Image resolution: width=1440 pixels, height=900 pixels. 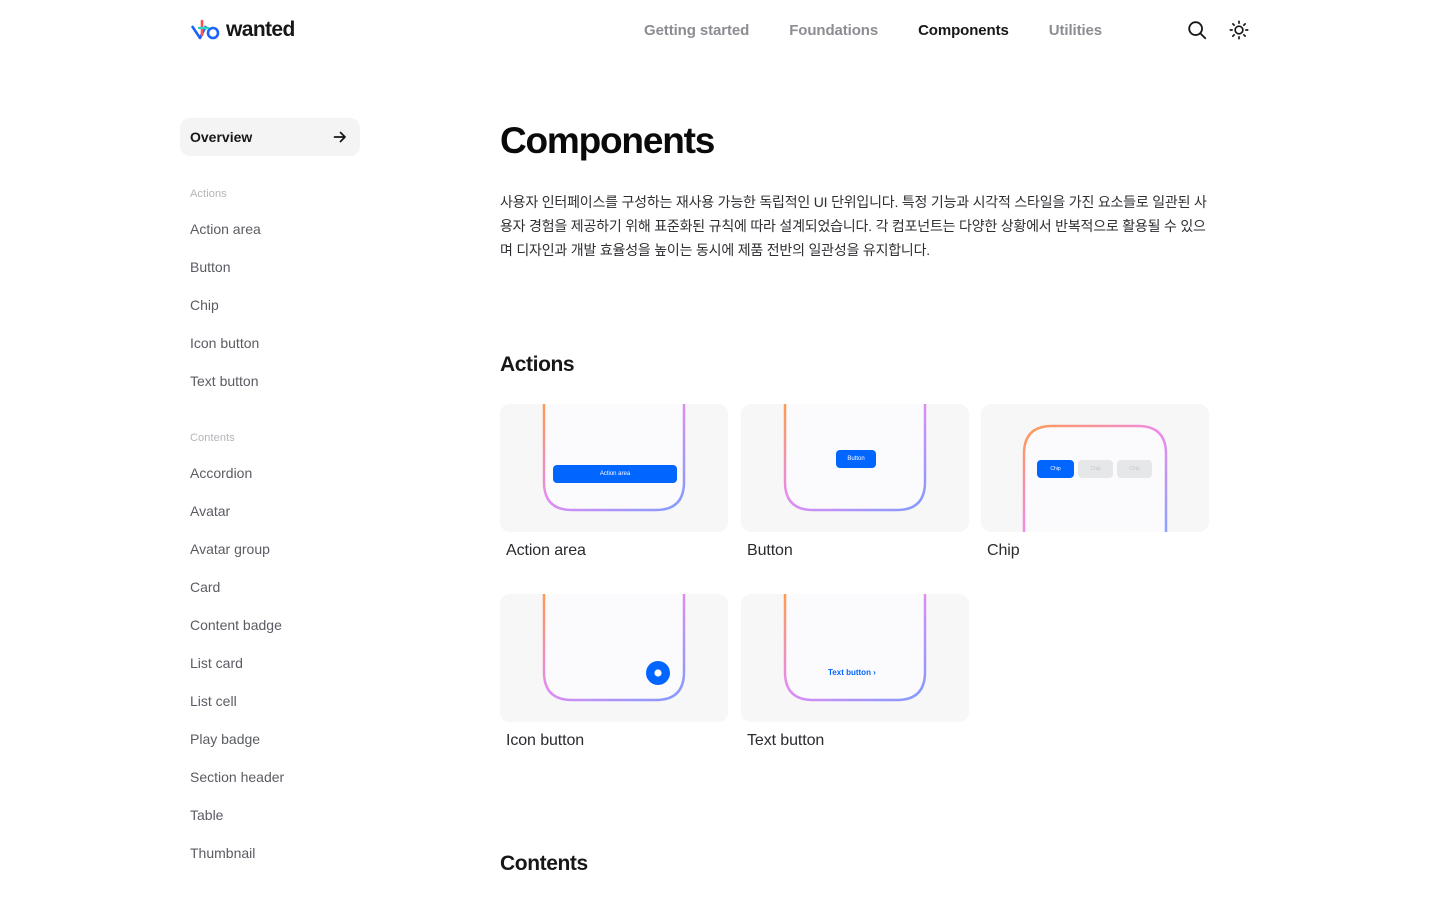 What do you see at coordinates (544, 863) in the screenshot?
I see `section-title-contents: Contents` at bounding box center [544, 863].